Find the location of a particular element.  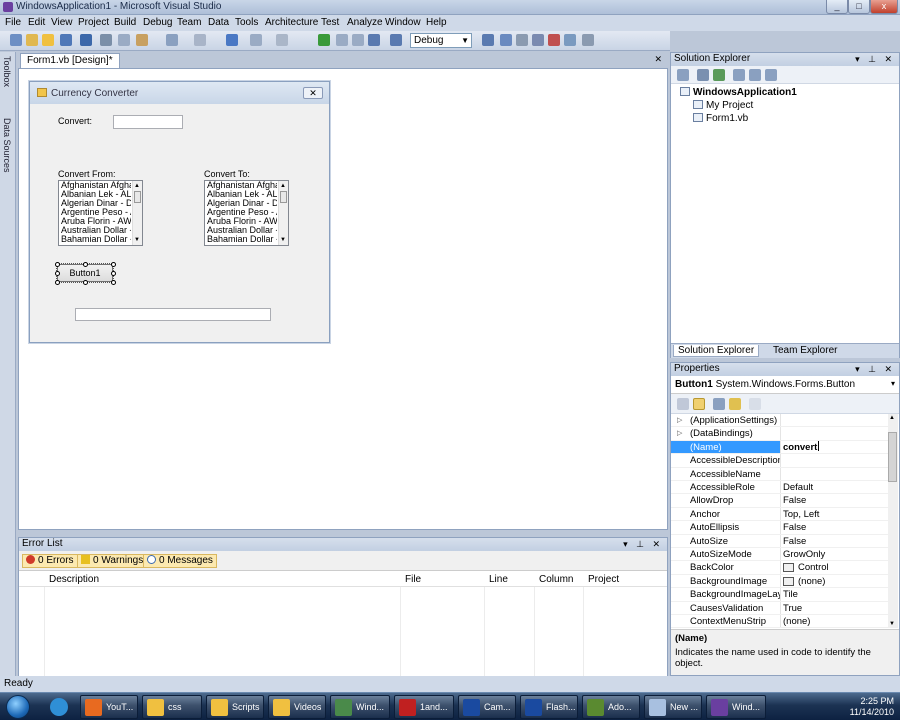

tree-form1: Form1.vb is located at coordinates (720, 118).